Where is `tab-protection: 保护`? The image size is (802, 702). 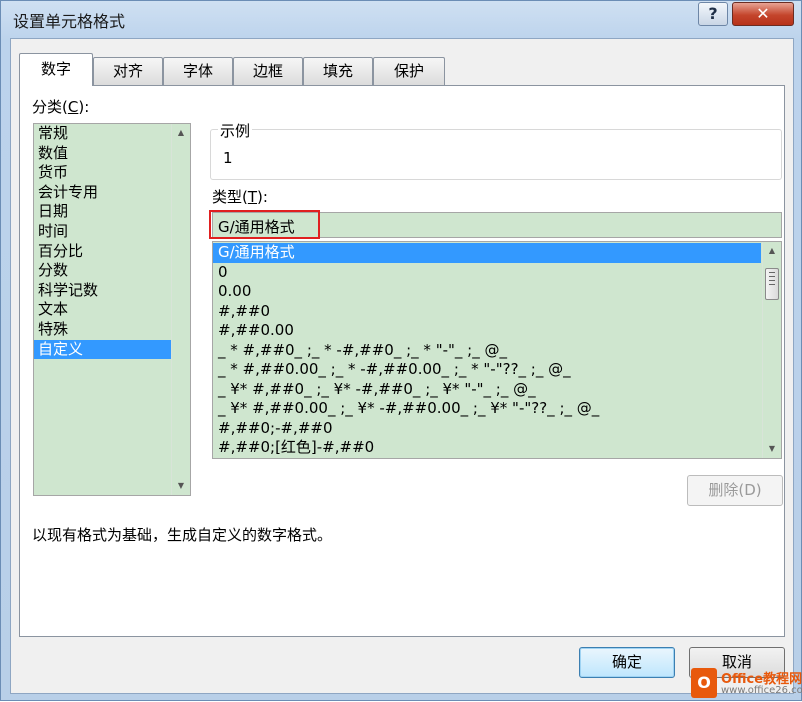
tab-protection: 保护 is located at coordinates (409, 71).